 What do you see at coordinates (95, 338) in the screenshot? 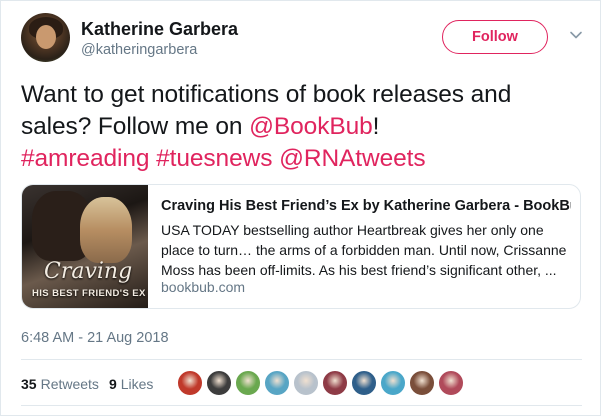
I see `tweet-timestamp: 6:48 AM - 21 Aug 2018` at bounding box center [95, 338].